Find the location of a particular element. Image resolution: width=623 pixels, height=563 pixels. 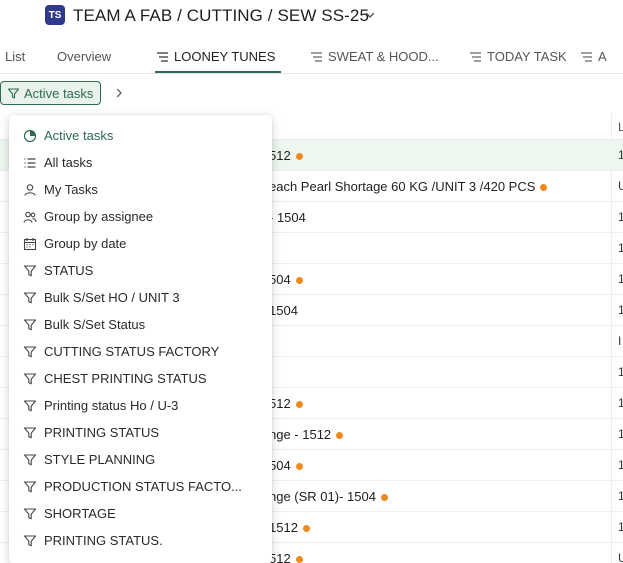

menu-item-bulk-s-set-ho-unit-3: Bulk S/Set HO / UNIT 3 is located at coordinates (140, 297).